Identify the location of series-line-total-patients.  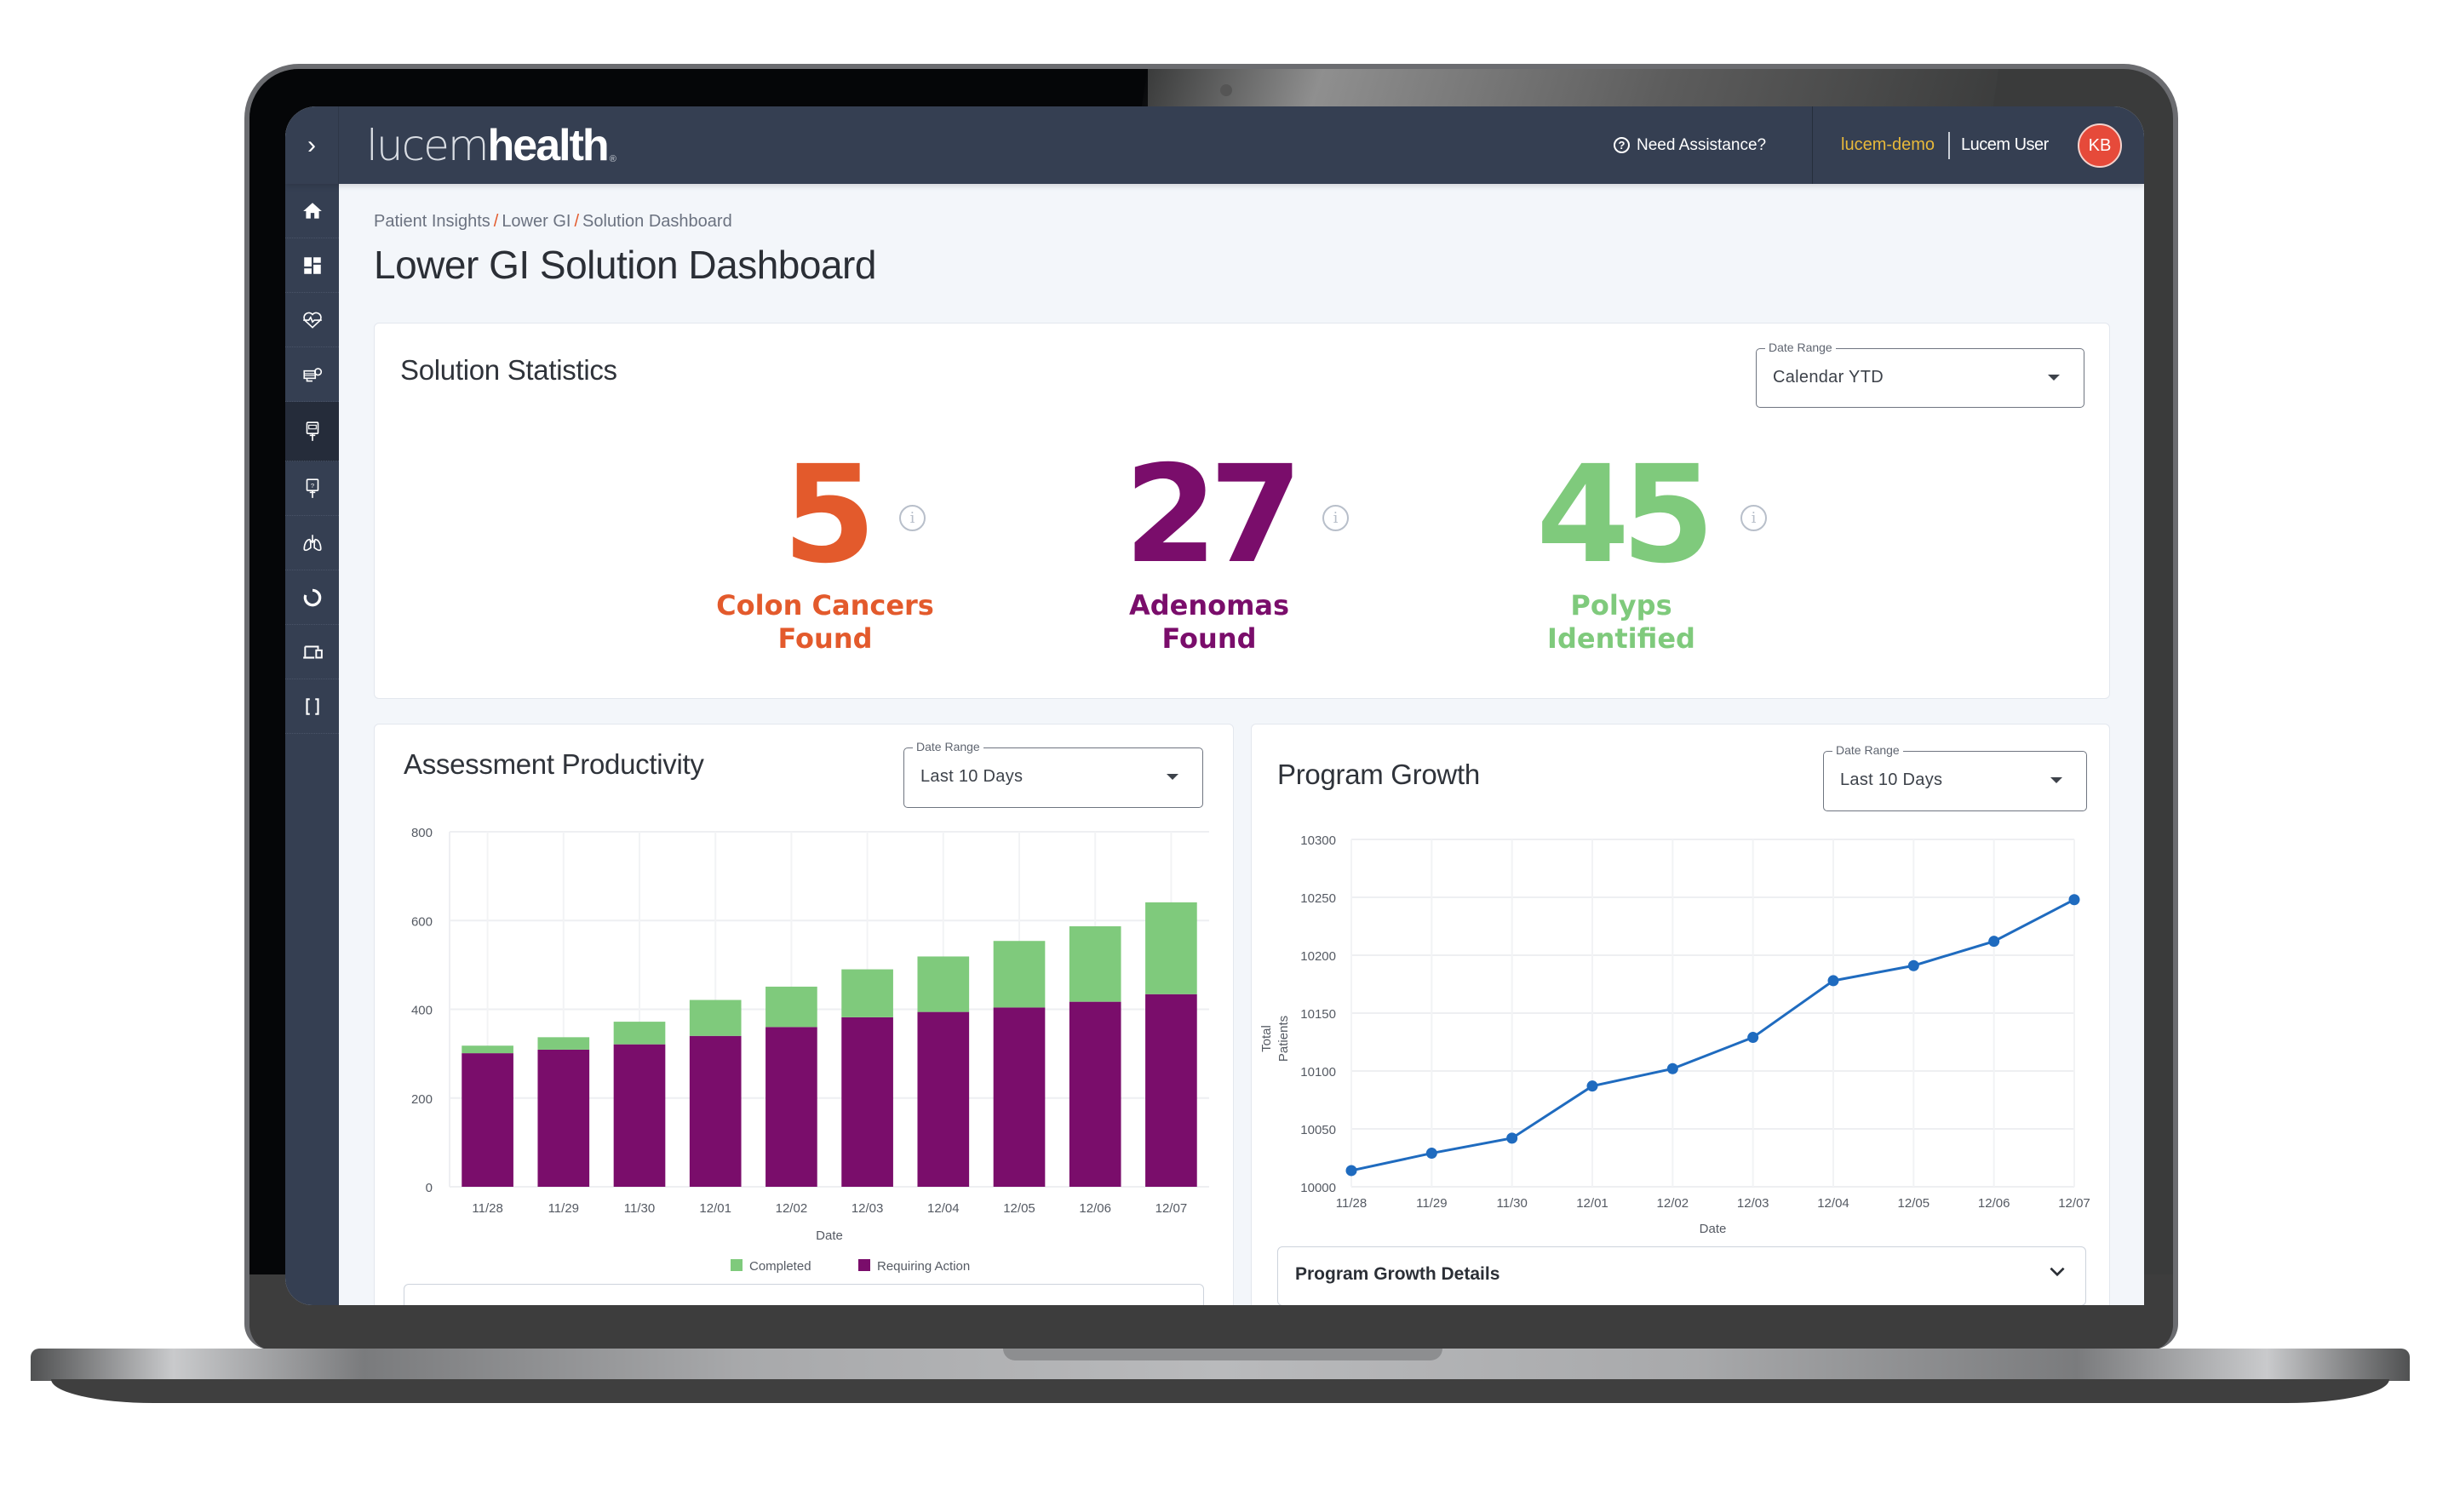
(1712, 1035).